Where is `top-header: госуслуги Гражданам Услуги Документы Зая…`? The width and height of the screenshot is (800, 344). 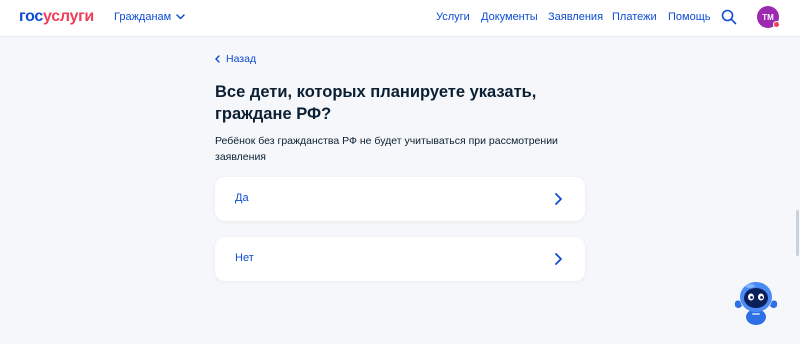 top-header: госуслуги Гражданам Услуги Документы Зая… is located at coordinates (400, 18).